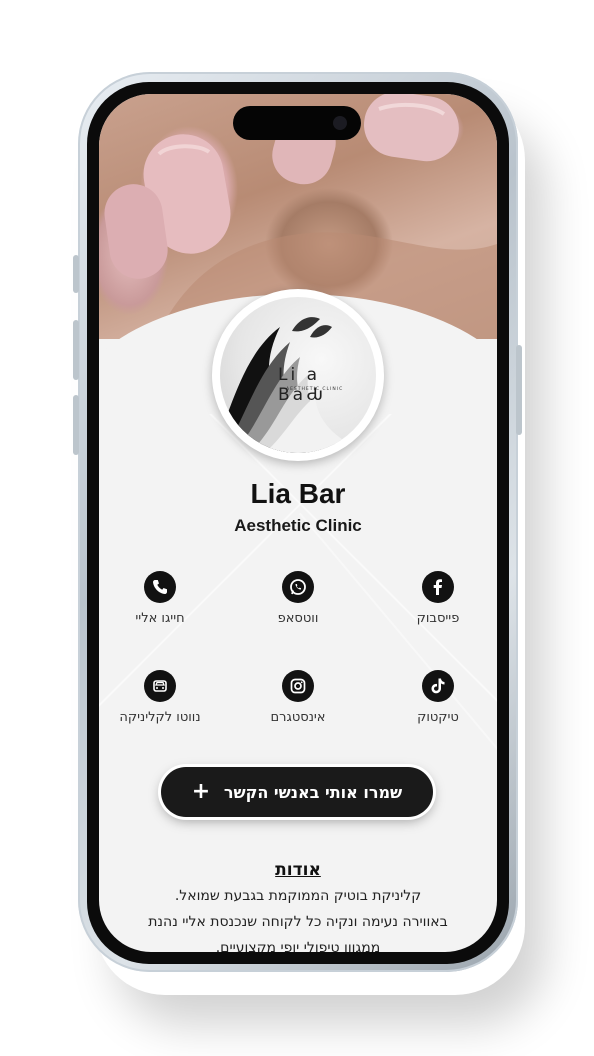  What do you see at coordinates (160, 686) in the screenshot?
I see `car-icon` at bounding box center [160, 686].